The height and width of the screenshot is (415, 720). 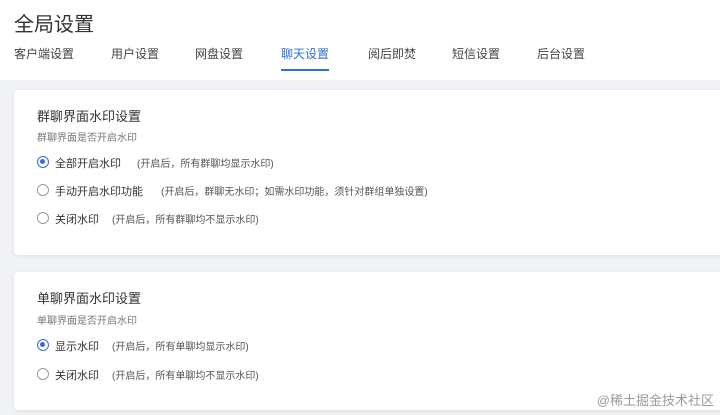 I want to click on tab-client-settings: 客户端设置, so click(x=44, y=60).